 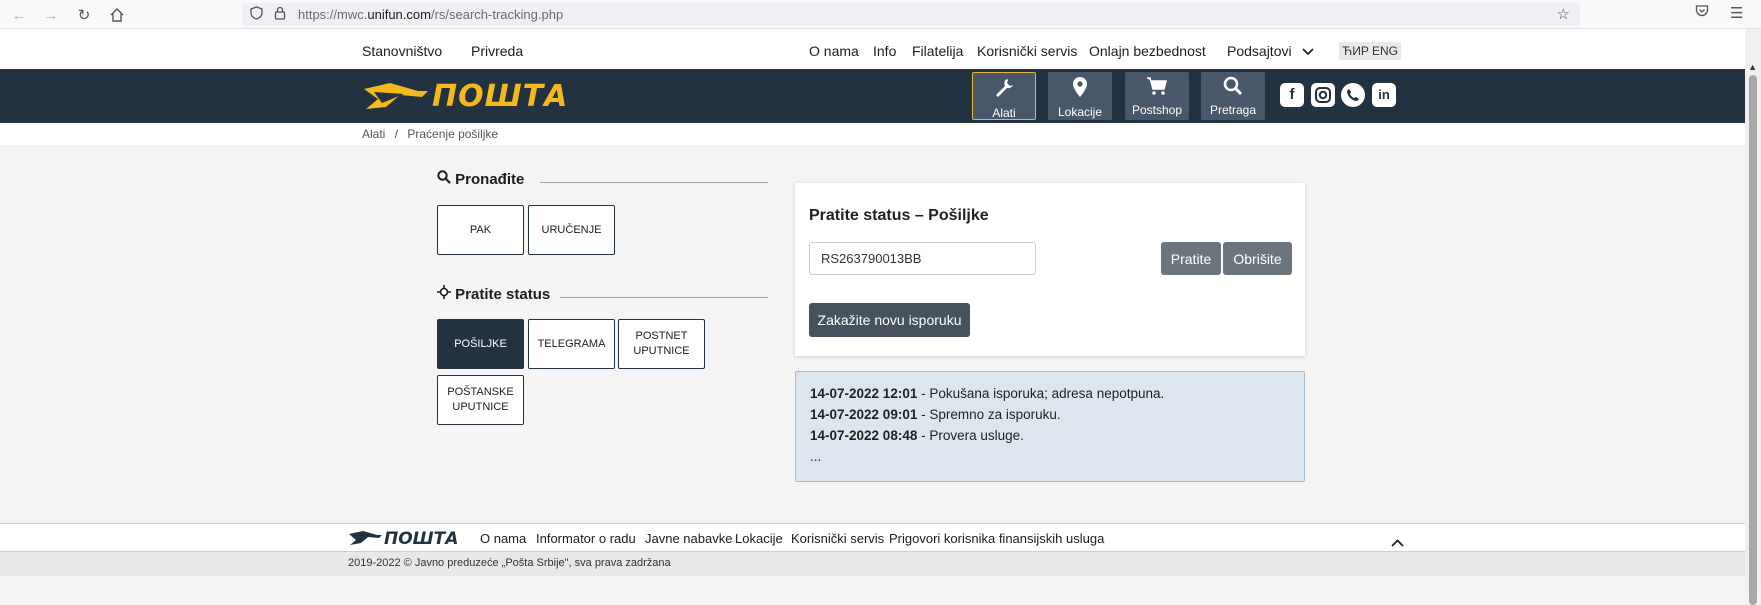 I want to click on scroll-top-chevron-icon, so click(x=1397, y=543).